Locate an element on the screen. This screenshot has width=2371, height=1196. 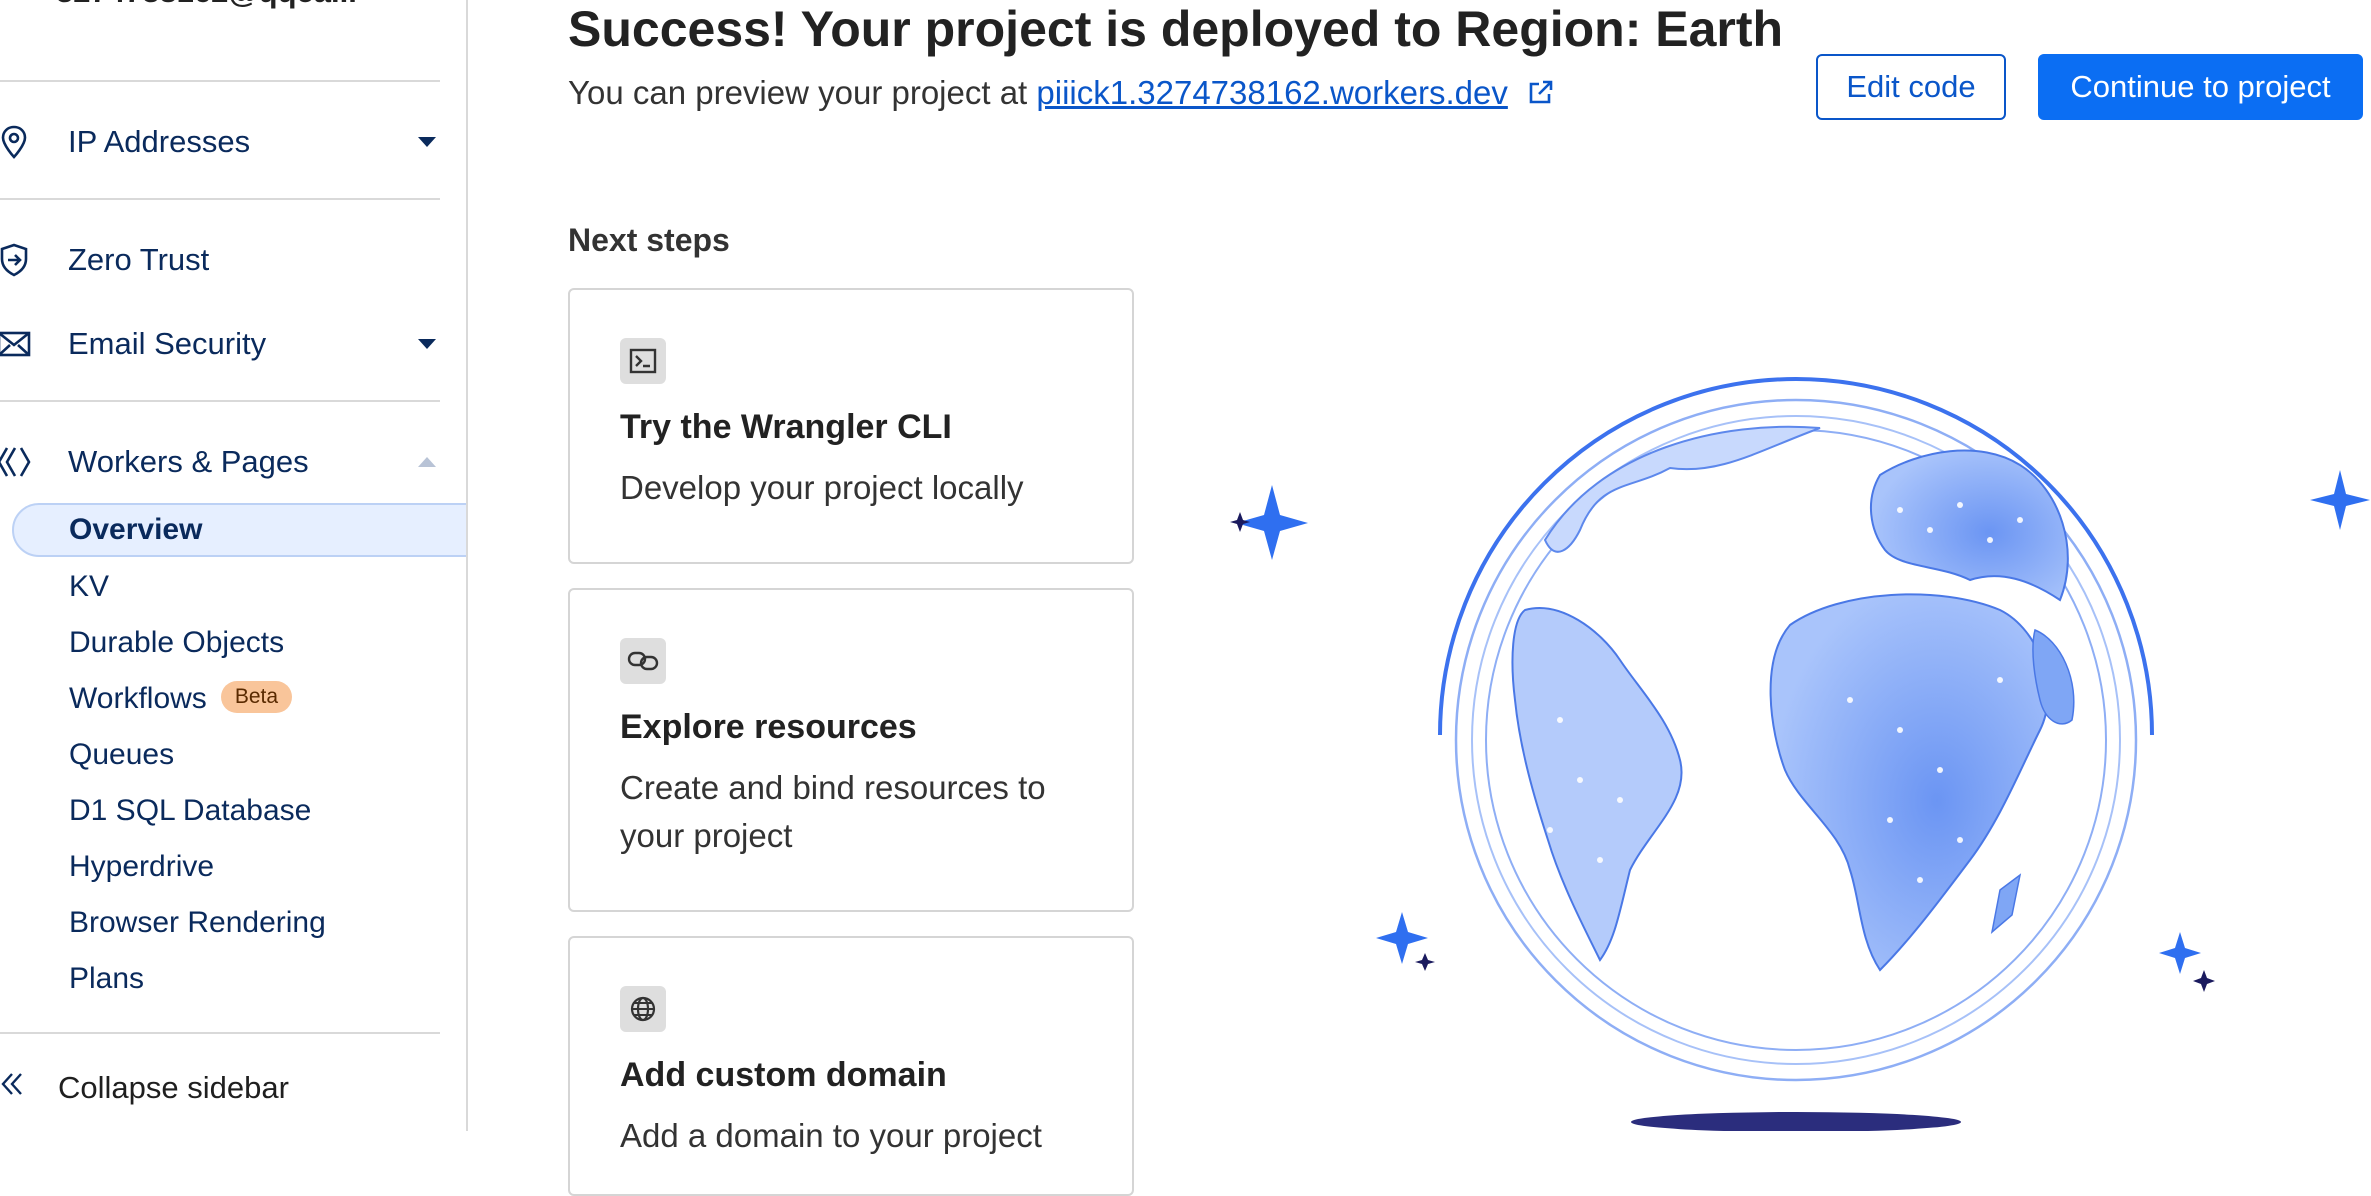
terminal-icon is located at coordinates (643, 361).